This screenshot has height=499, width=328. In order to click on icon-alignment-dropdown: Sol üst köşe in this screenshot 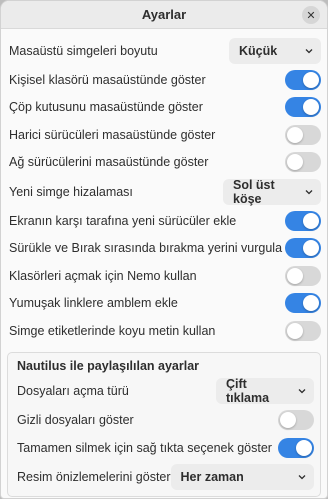, I will do `click(272, 191)`.